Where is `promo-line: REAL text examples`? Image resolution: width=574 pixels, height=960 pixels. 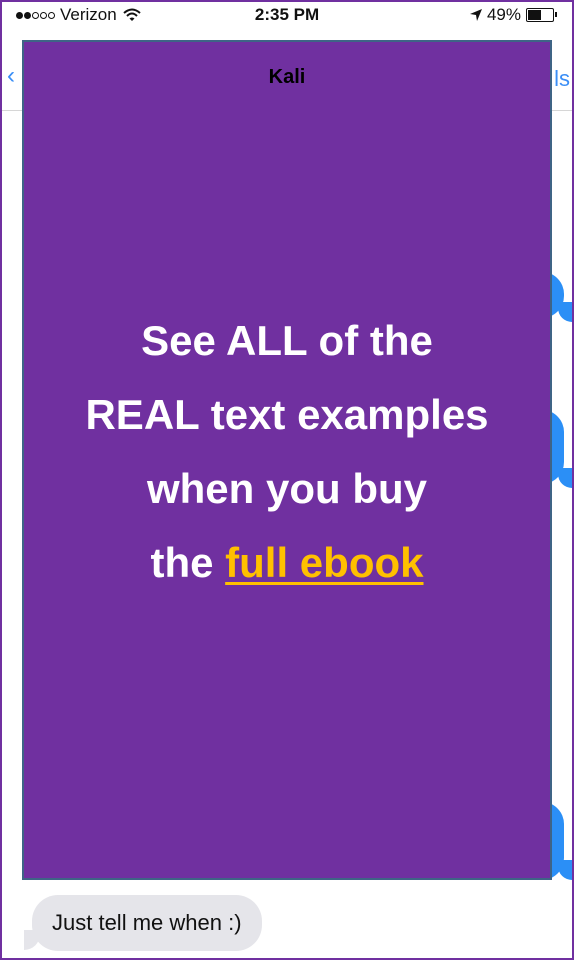
promo-line: REAL text examples is located at coordinates (287, 414).